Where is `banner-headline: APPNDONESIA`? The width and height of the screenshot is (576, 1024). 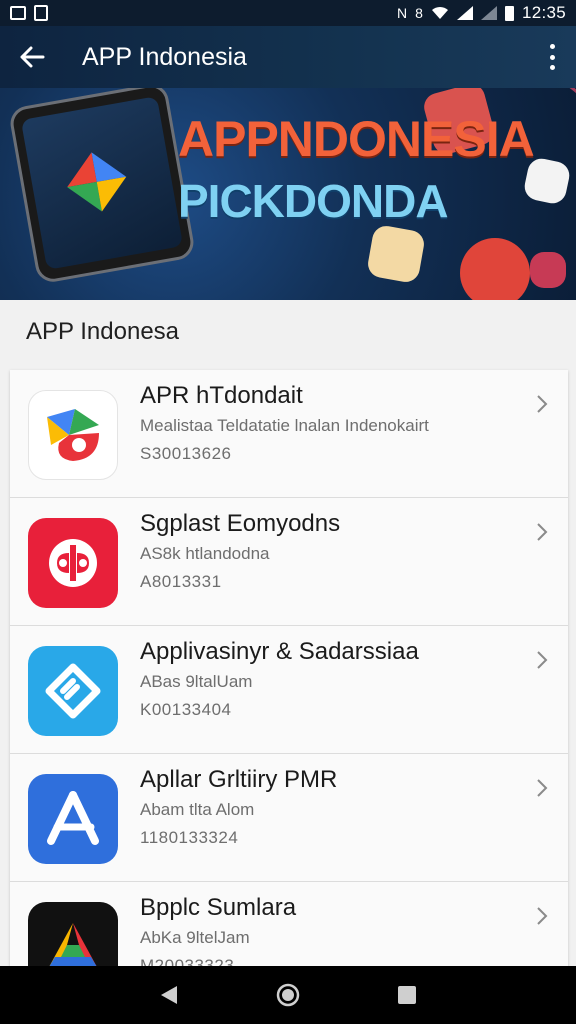 banner-headline: APPNDONESIA is located at coordinates (356, 139).